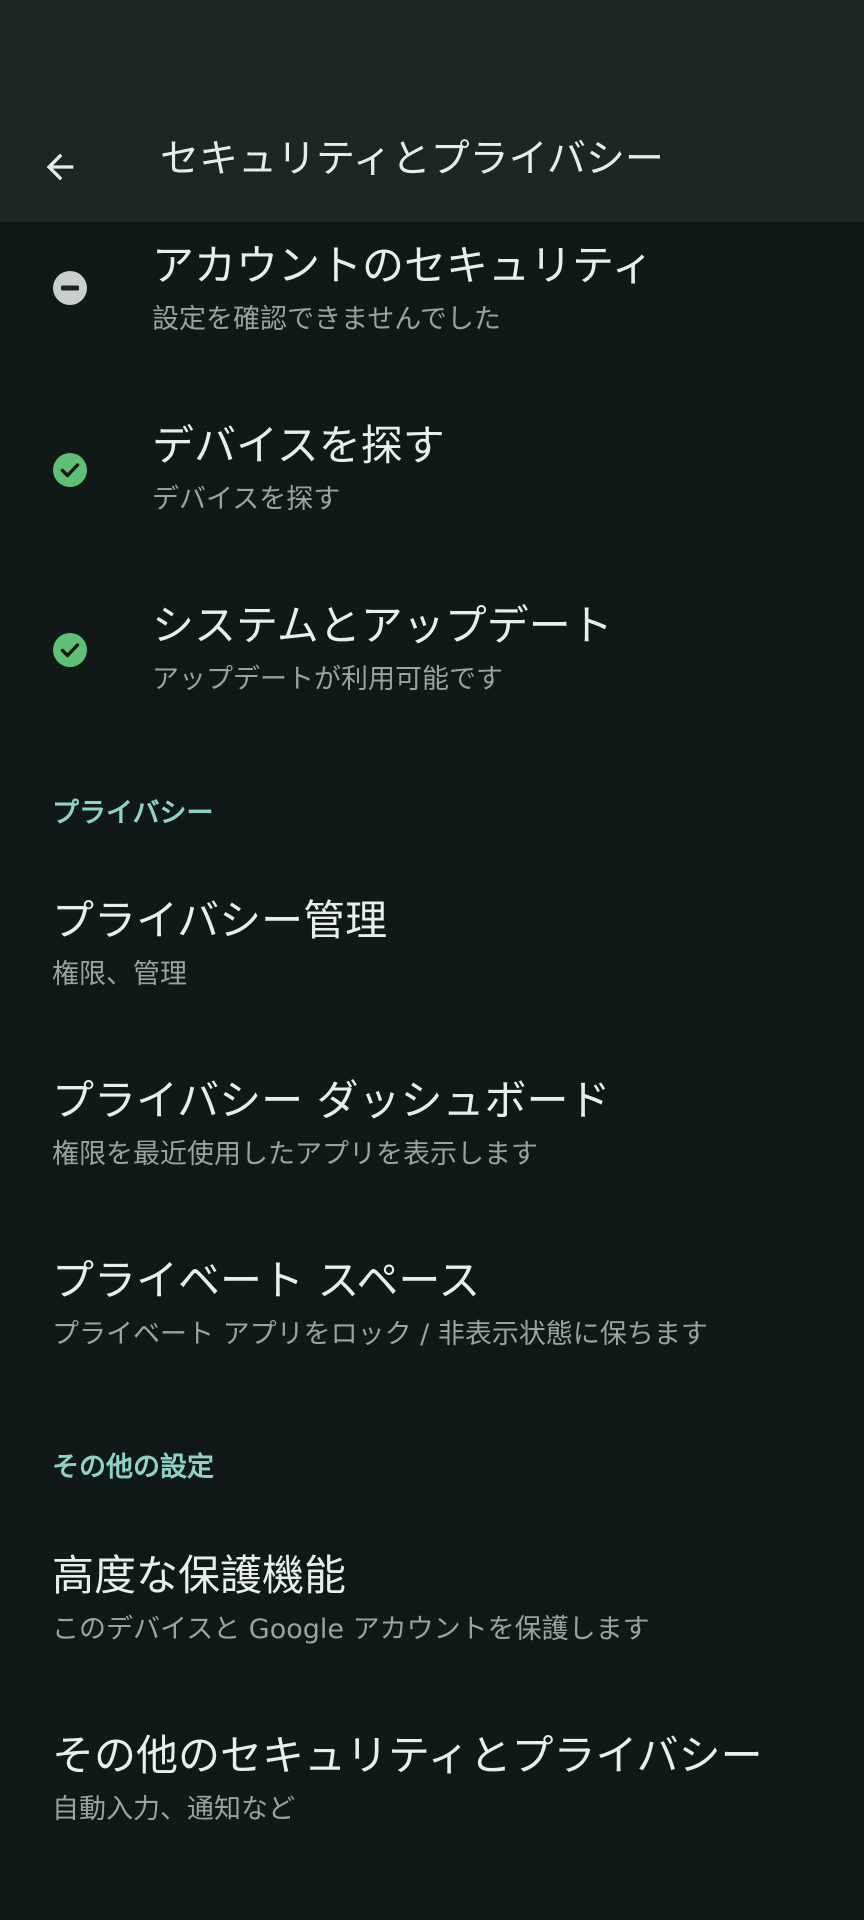  I want to click on item-subtitle: 自動入力、通知など, so click(173, 1809).